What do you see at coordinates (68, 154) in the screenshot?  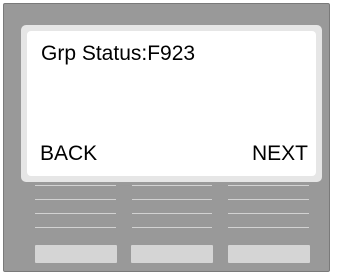 I see `back-softkey: BACK` at bounding box center [68, 154].